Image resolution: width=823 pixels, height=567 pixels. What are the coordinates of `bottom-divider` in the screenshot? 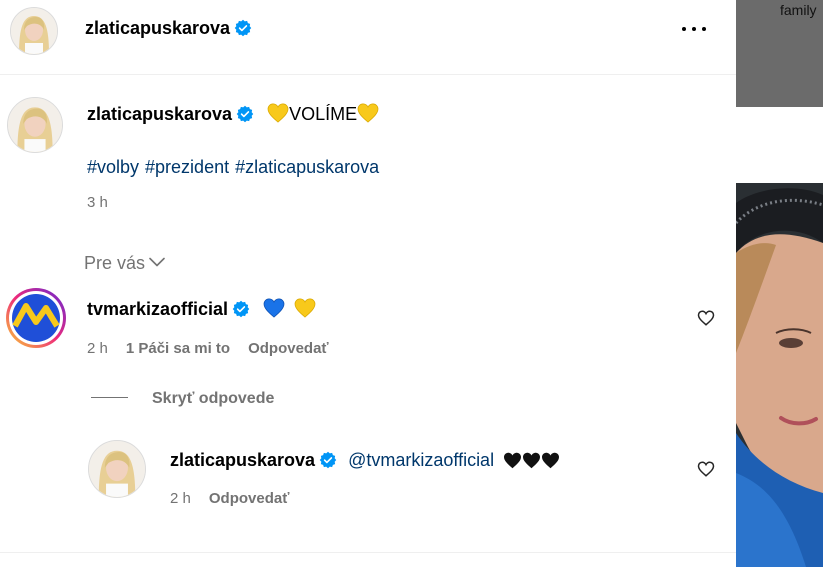 It's located at (368, 552).